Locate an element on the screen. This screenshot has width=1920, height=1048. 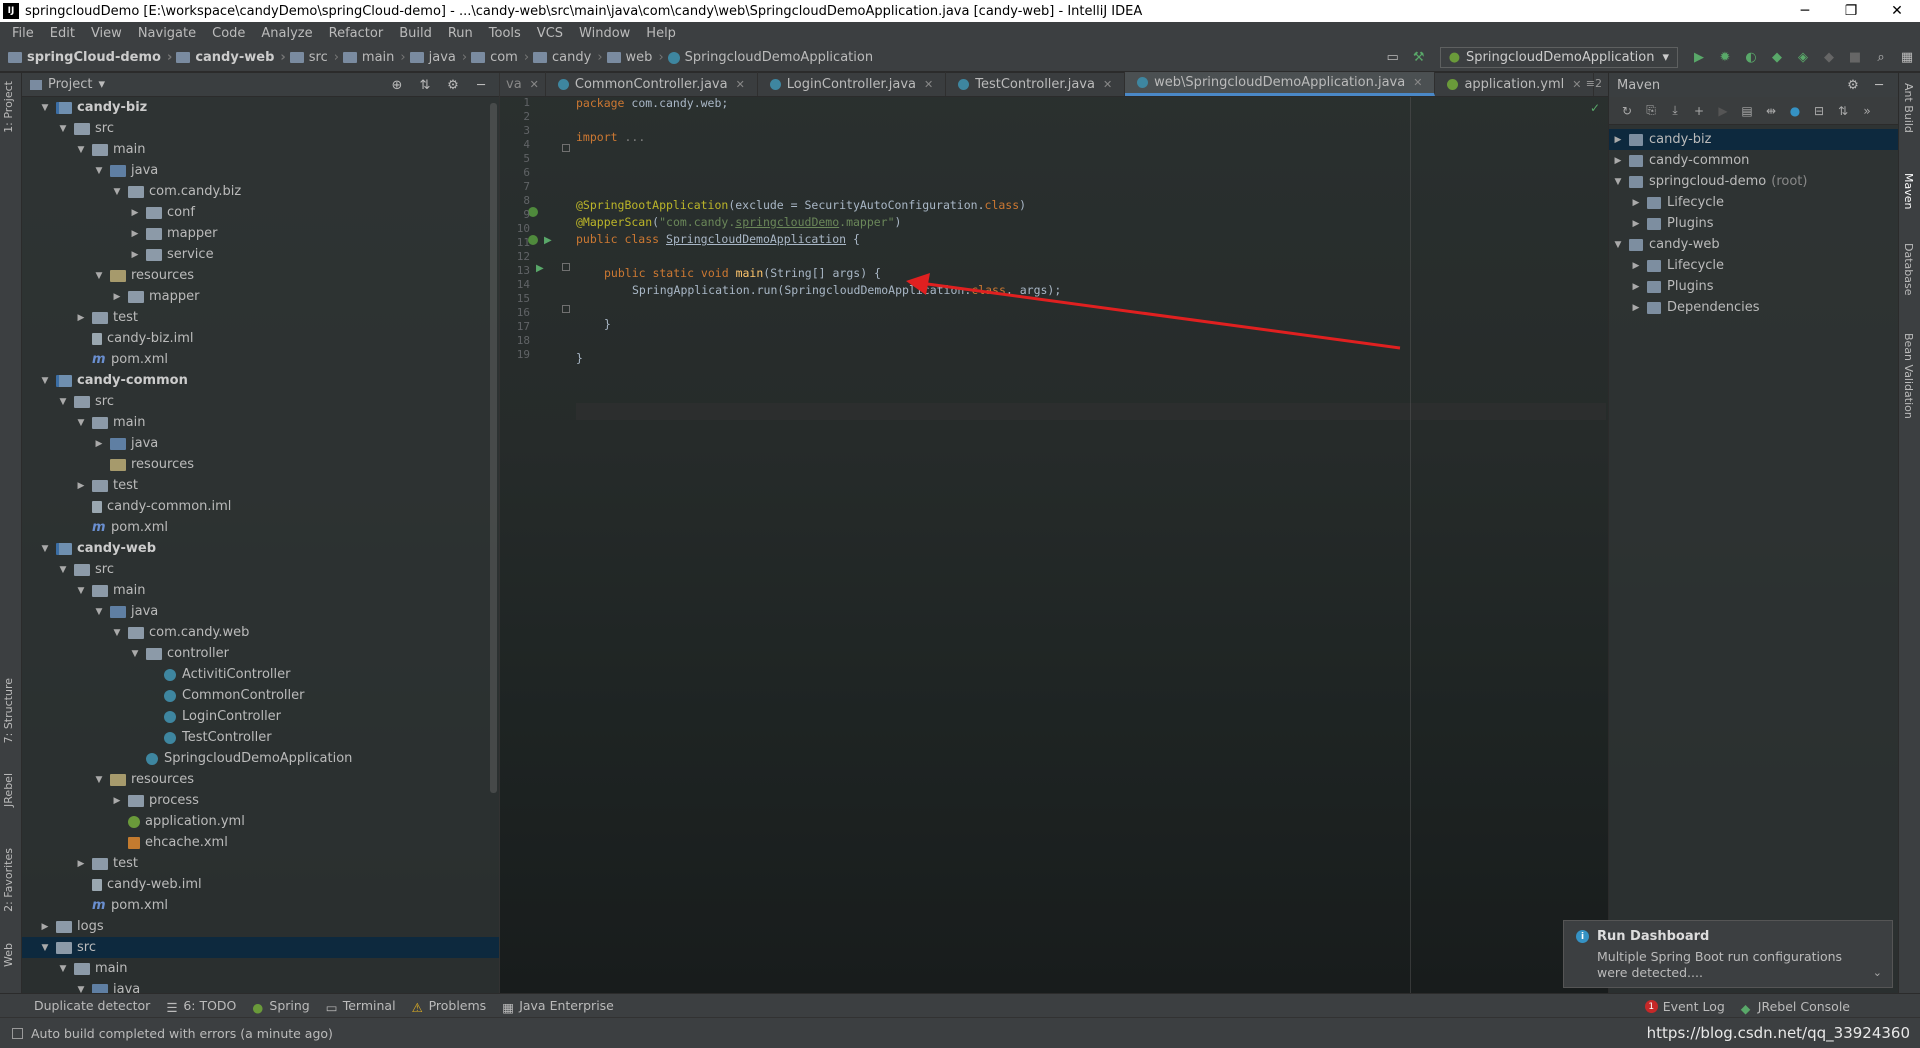
maven-tree-item: ▼ candy-web is located at coordinates (1754, 244).